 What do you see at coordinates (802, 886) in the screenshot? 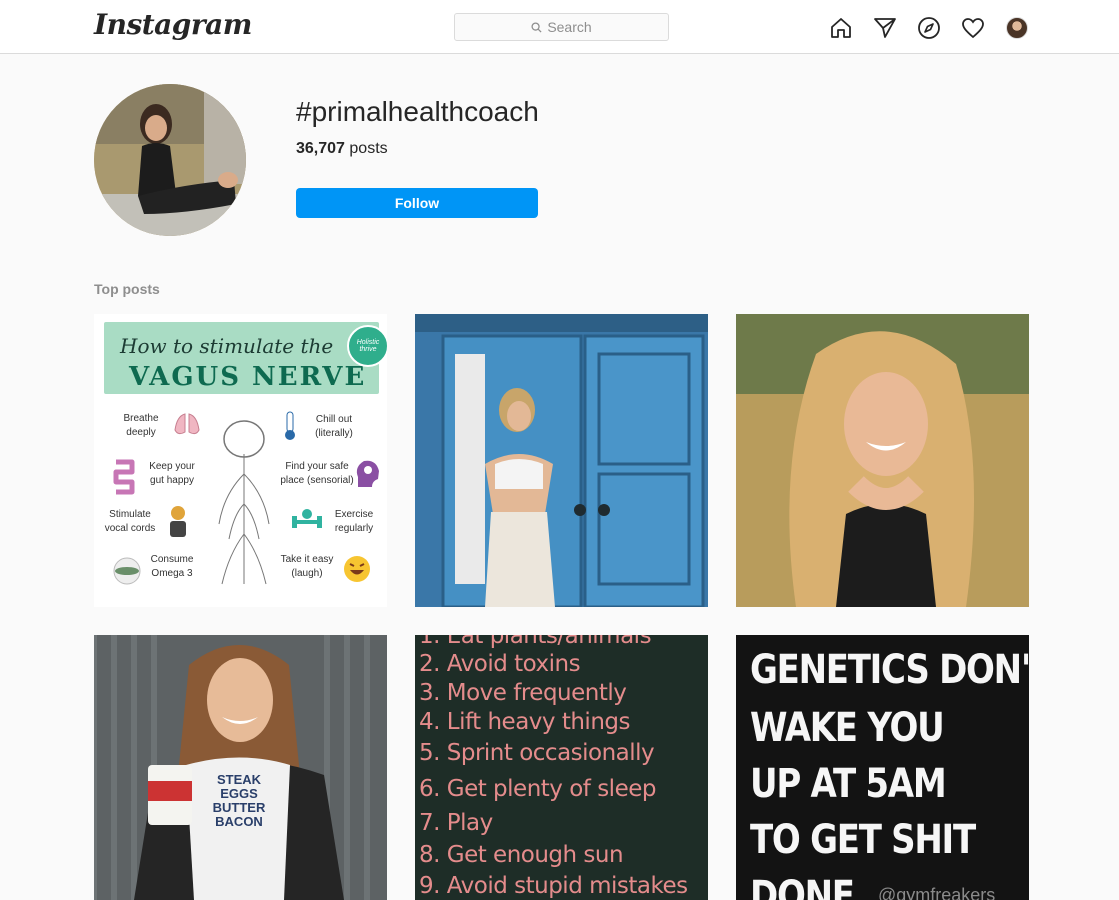
I see `quote-line: DONE` at bounding box center [802, 886].